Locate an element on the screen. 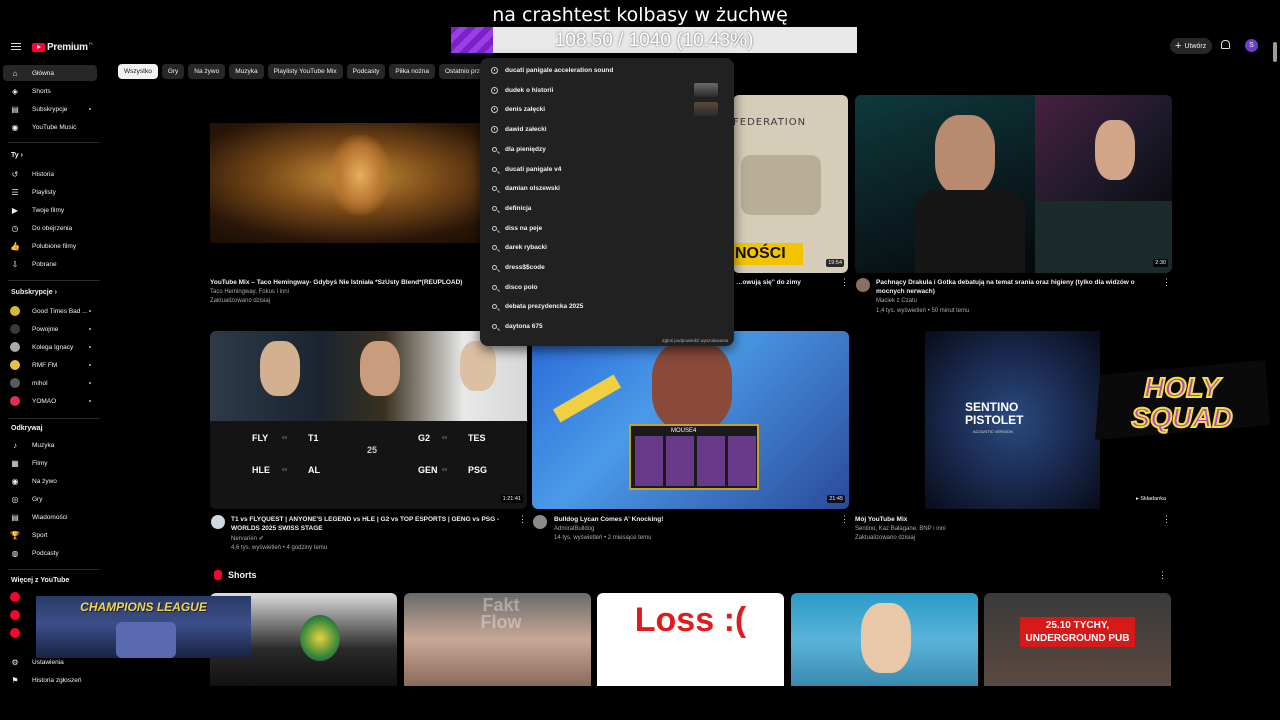 The height and width of the screenshot is (720, 1280). sidebar-item-youtube-music: ◉ YouTube Music is located at coordinates (50, 127).